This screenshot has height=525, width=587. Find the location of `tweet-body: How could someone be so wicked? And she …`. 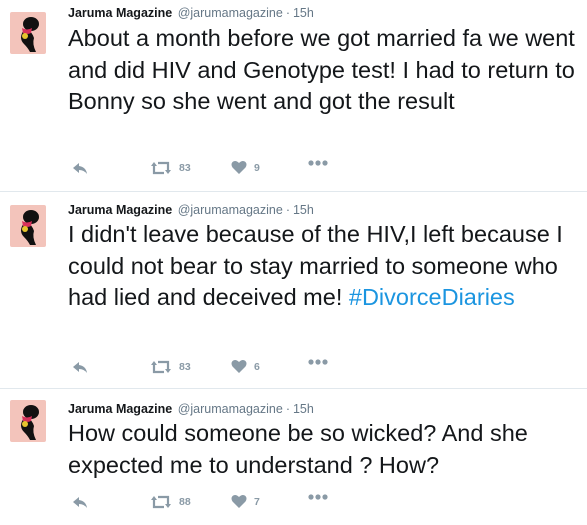

tweet-body: How could someone be so wicked? And she … is located at coordinates (298, 449).